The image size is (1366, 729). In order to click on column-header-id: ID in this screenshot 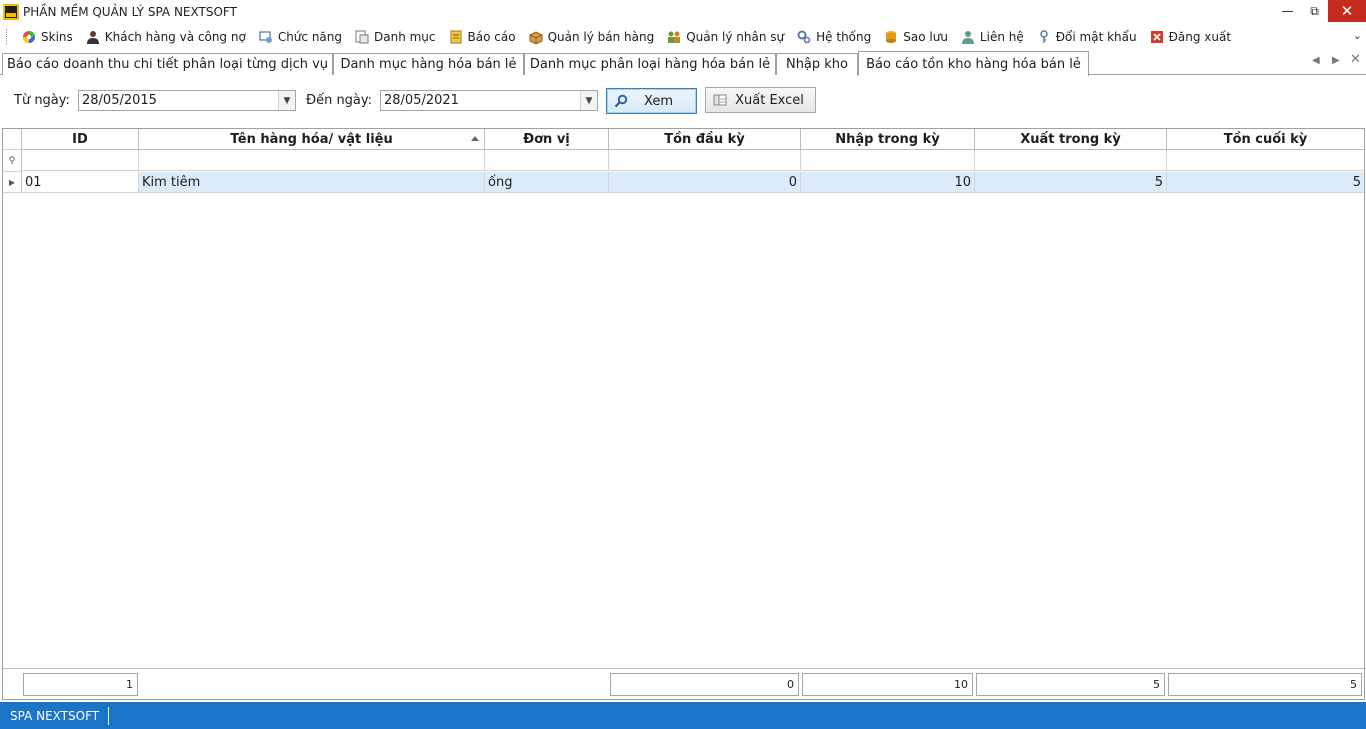, I will do `click(80, 139)`.